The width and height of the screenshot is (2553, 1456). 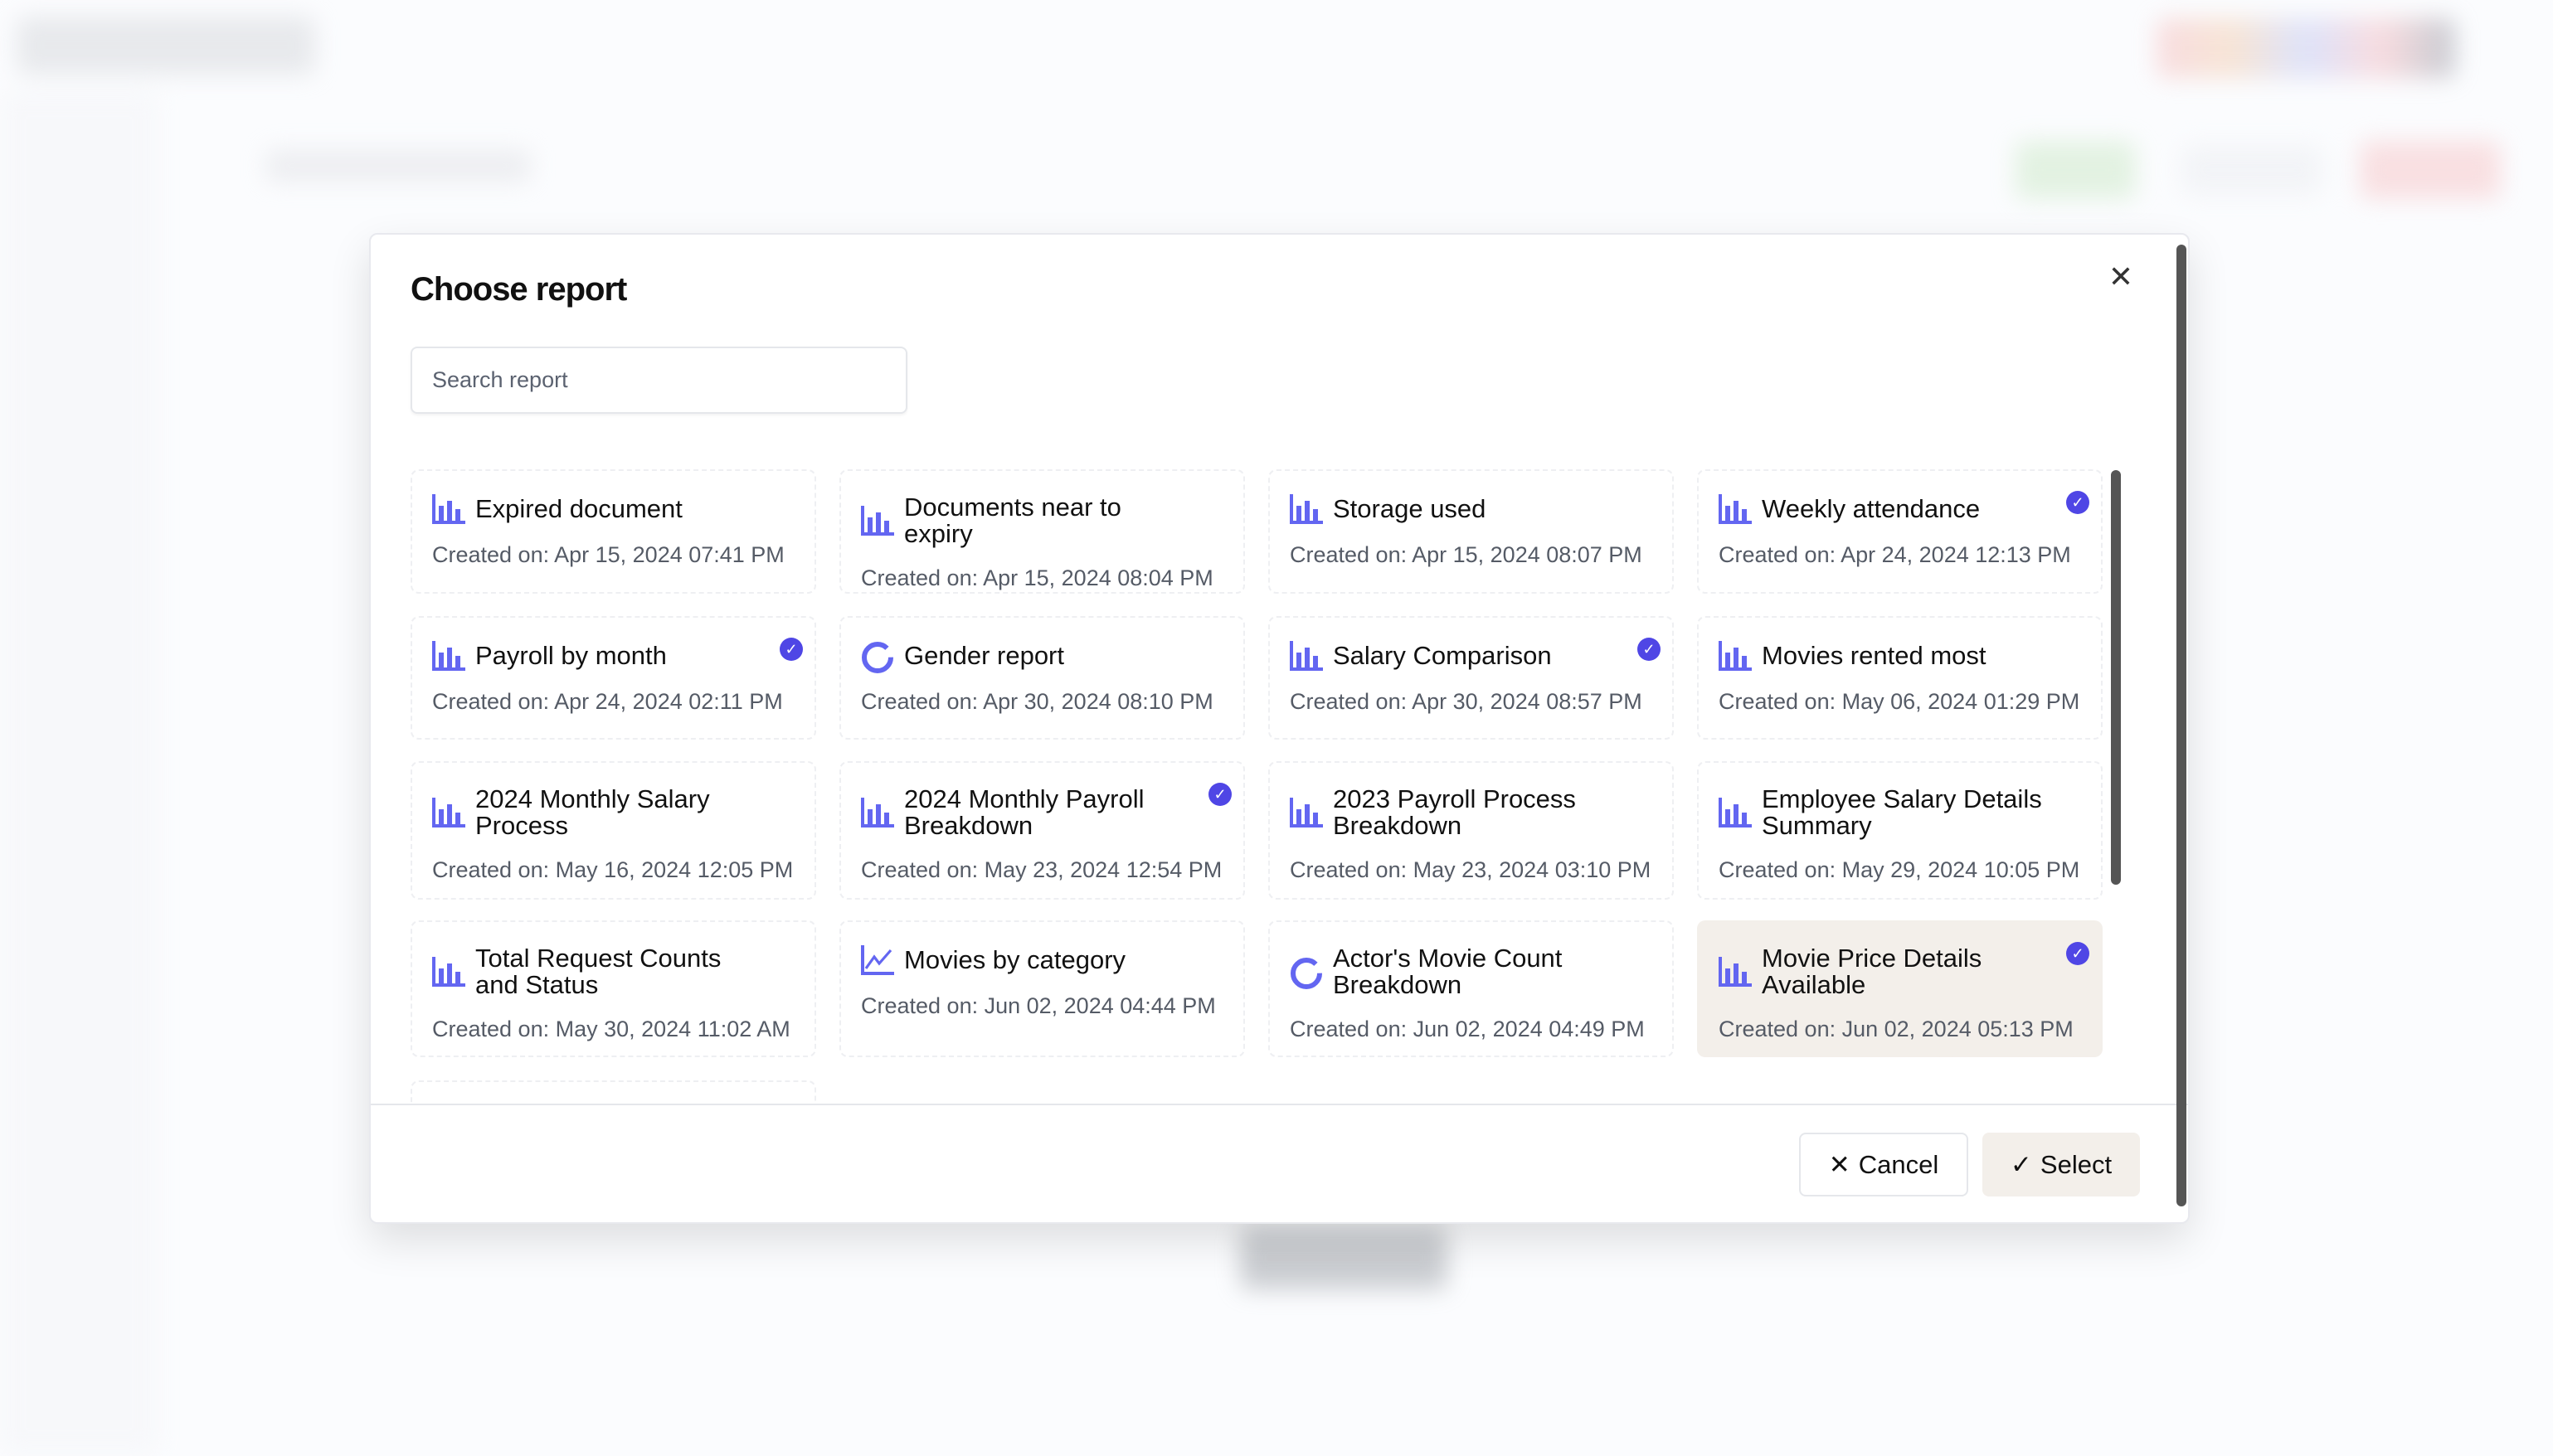 I want to click on report-created-date: Created on: May 29, 2024 10:05 PM, so click(x=1900, y=869).